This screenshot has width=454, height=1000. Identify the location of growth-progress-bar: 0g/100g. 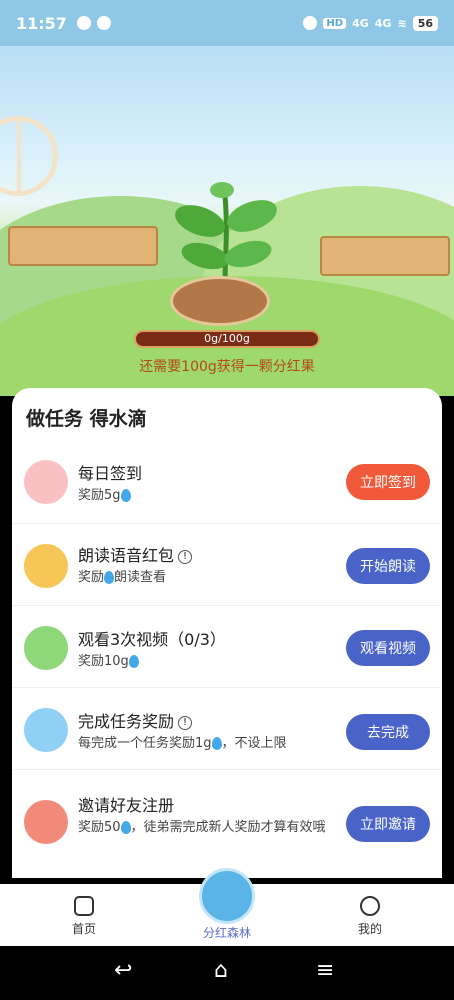
(227, 339).